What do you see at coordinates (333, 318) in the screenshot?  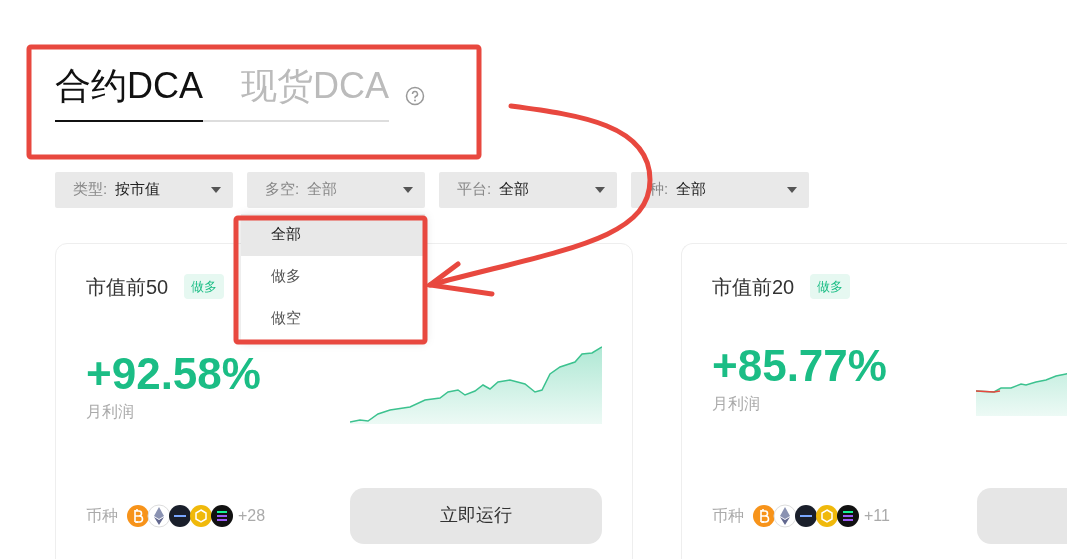 I see `menu-item: 做空` at bounding box center [333, 318].